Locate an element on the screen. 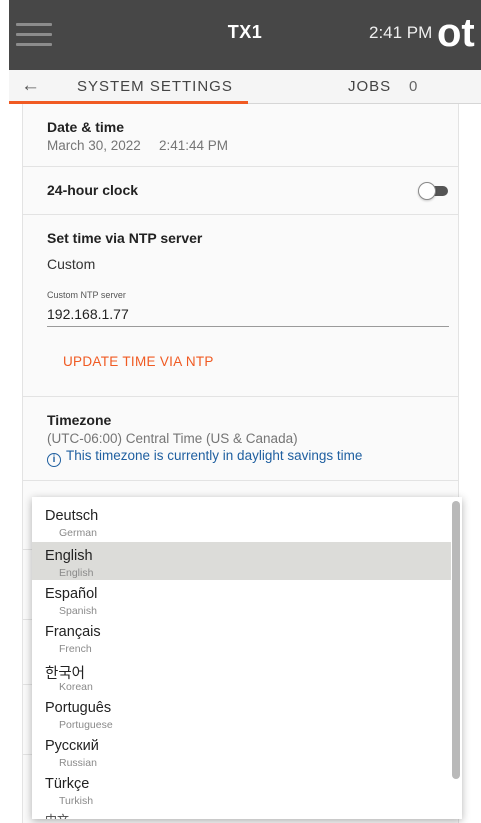 The image size is (481, 823). dropdown-scrollbar is located at coordinates (456, 640).